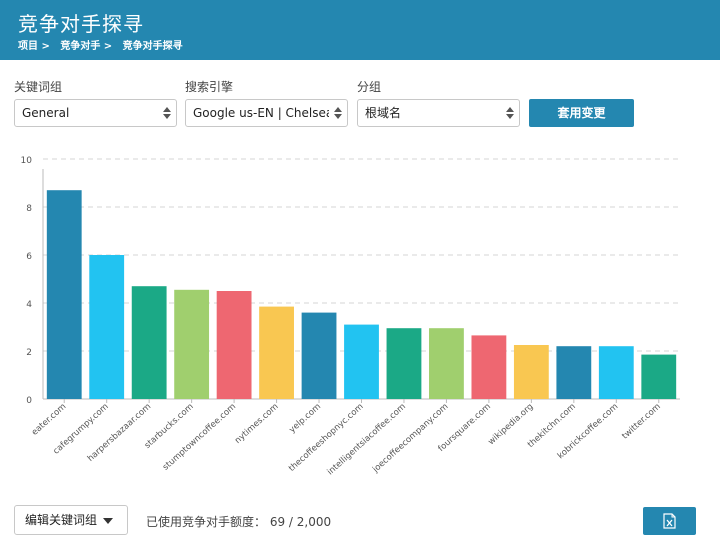  What do you see at coordinates (29, 305) in the screenshot?
I see `y-tick-label: 4` at bounding box center [29, 305].